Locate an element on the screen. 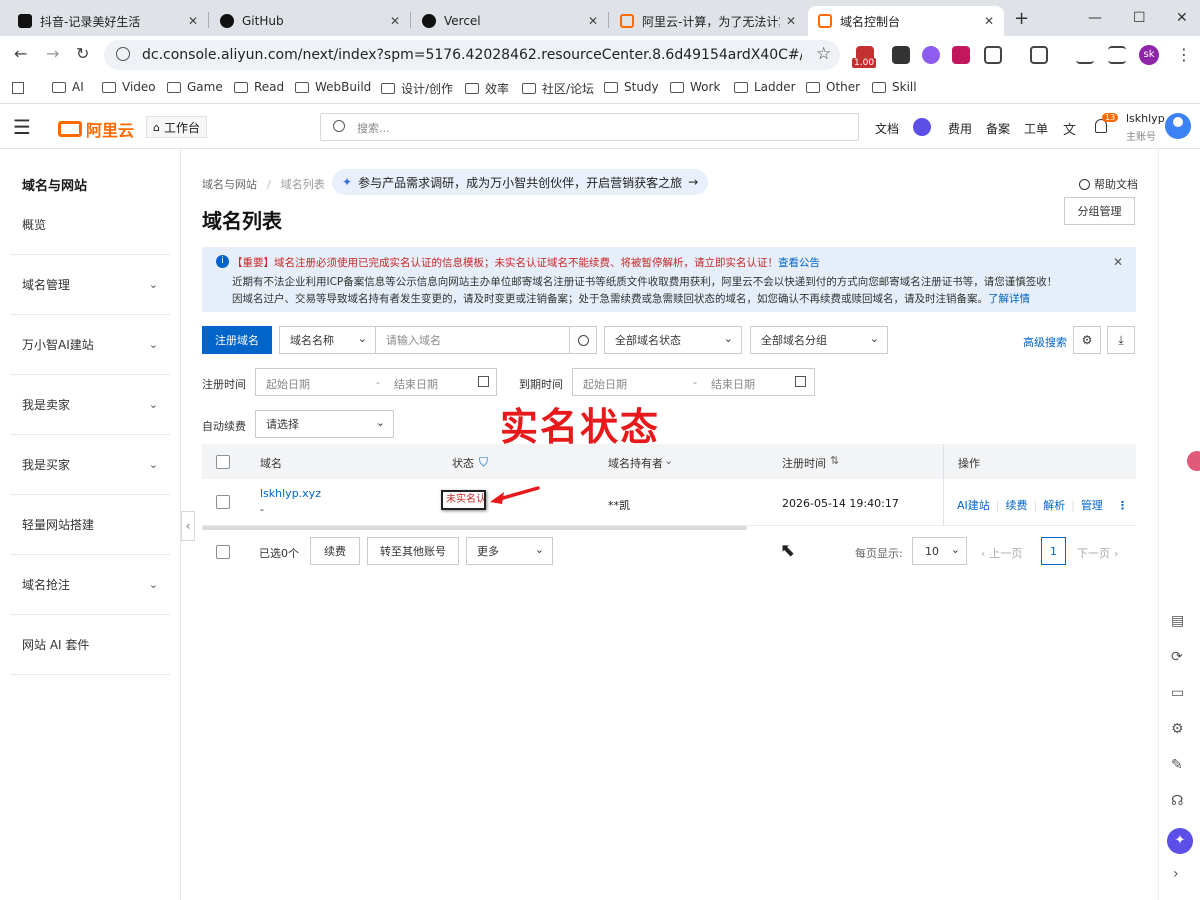 The width and height of the screenshot is (1200, 900). document-icon: ▤ is located at coordinates (1177, 621).